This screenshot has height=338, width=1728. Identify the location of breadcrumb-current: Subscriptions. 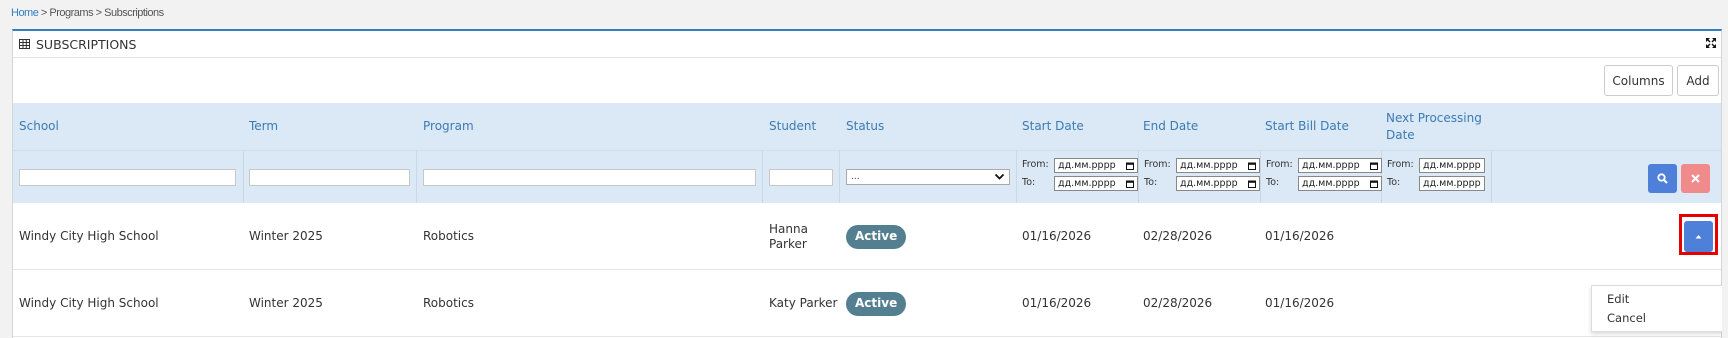
(134, 13).